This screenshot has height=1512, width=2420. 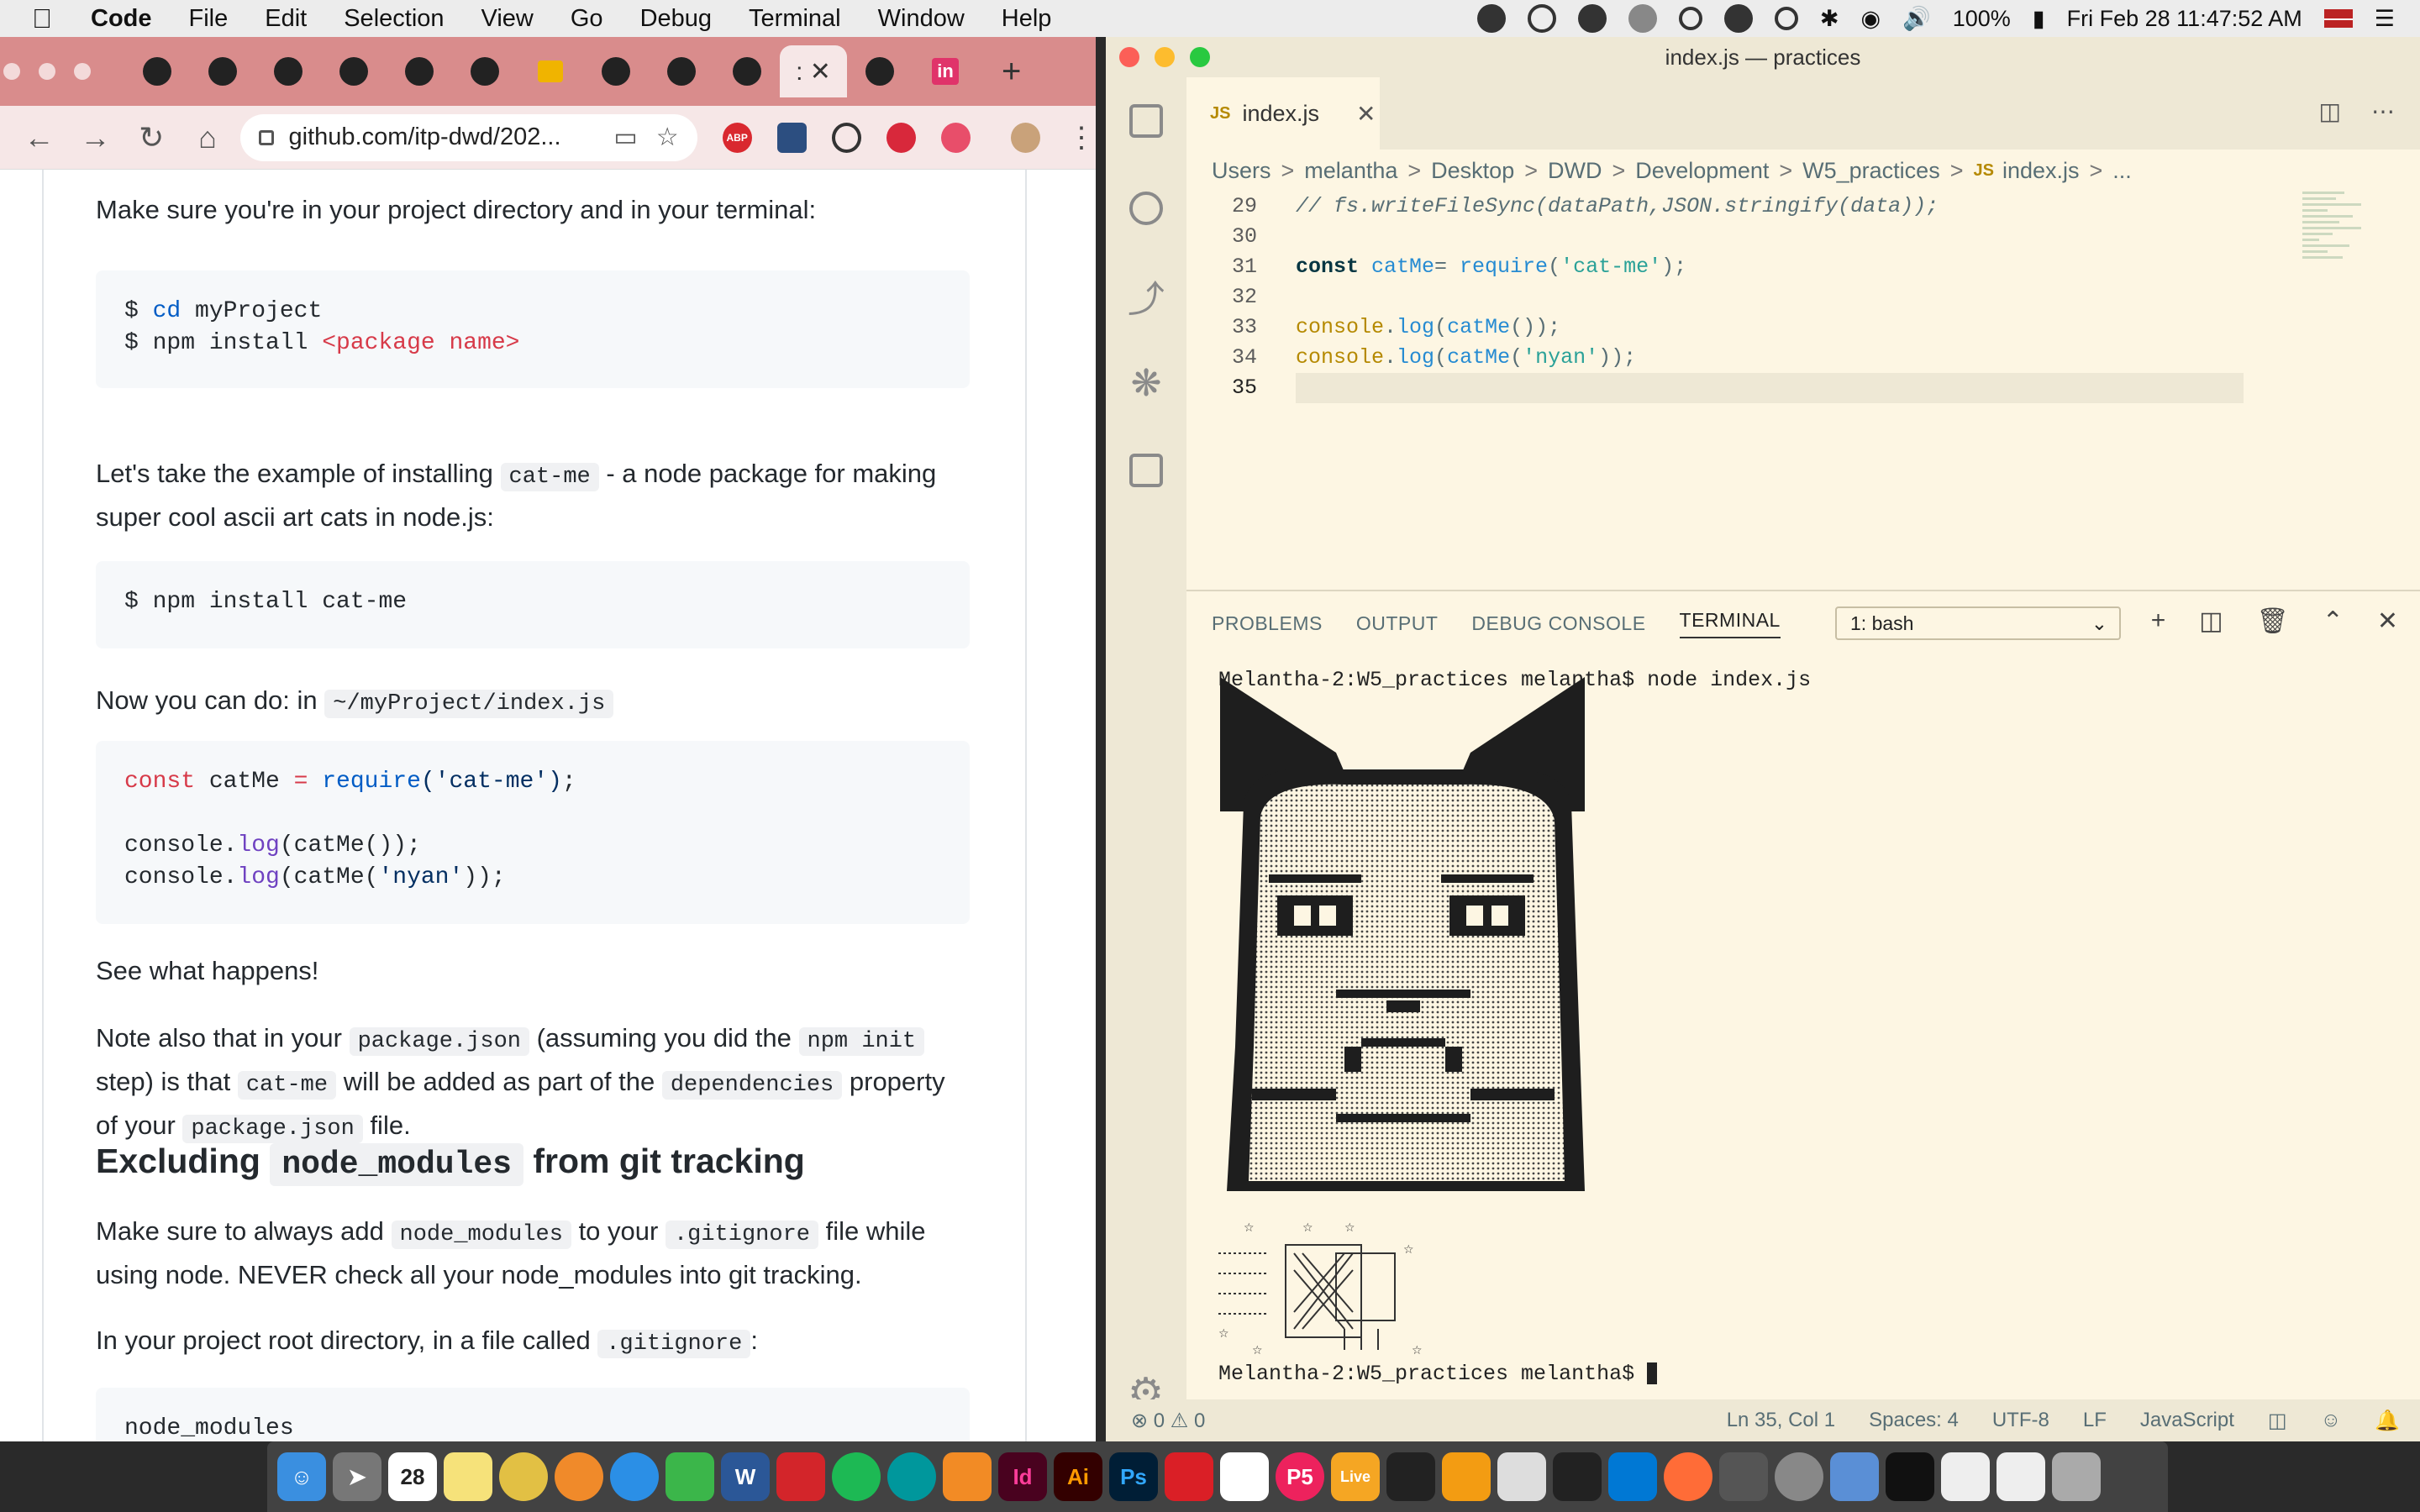 What do you see at coordinates (1803, 237) in the screenshot?
I see `code-line: 30` at bounding box center [1803, 237].